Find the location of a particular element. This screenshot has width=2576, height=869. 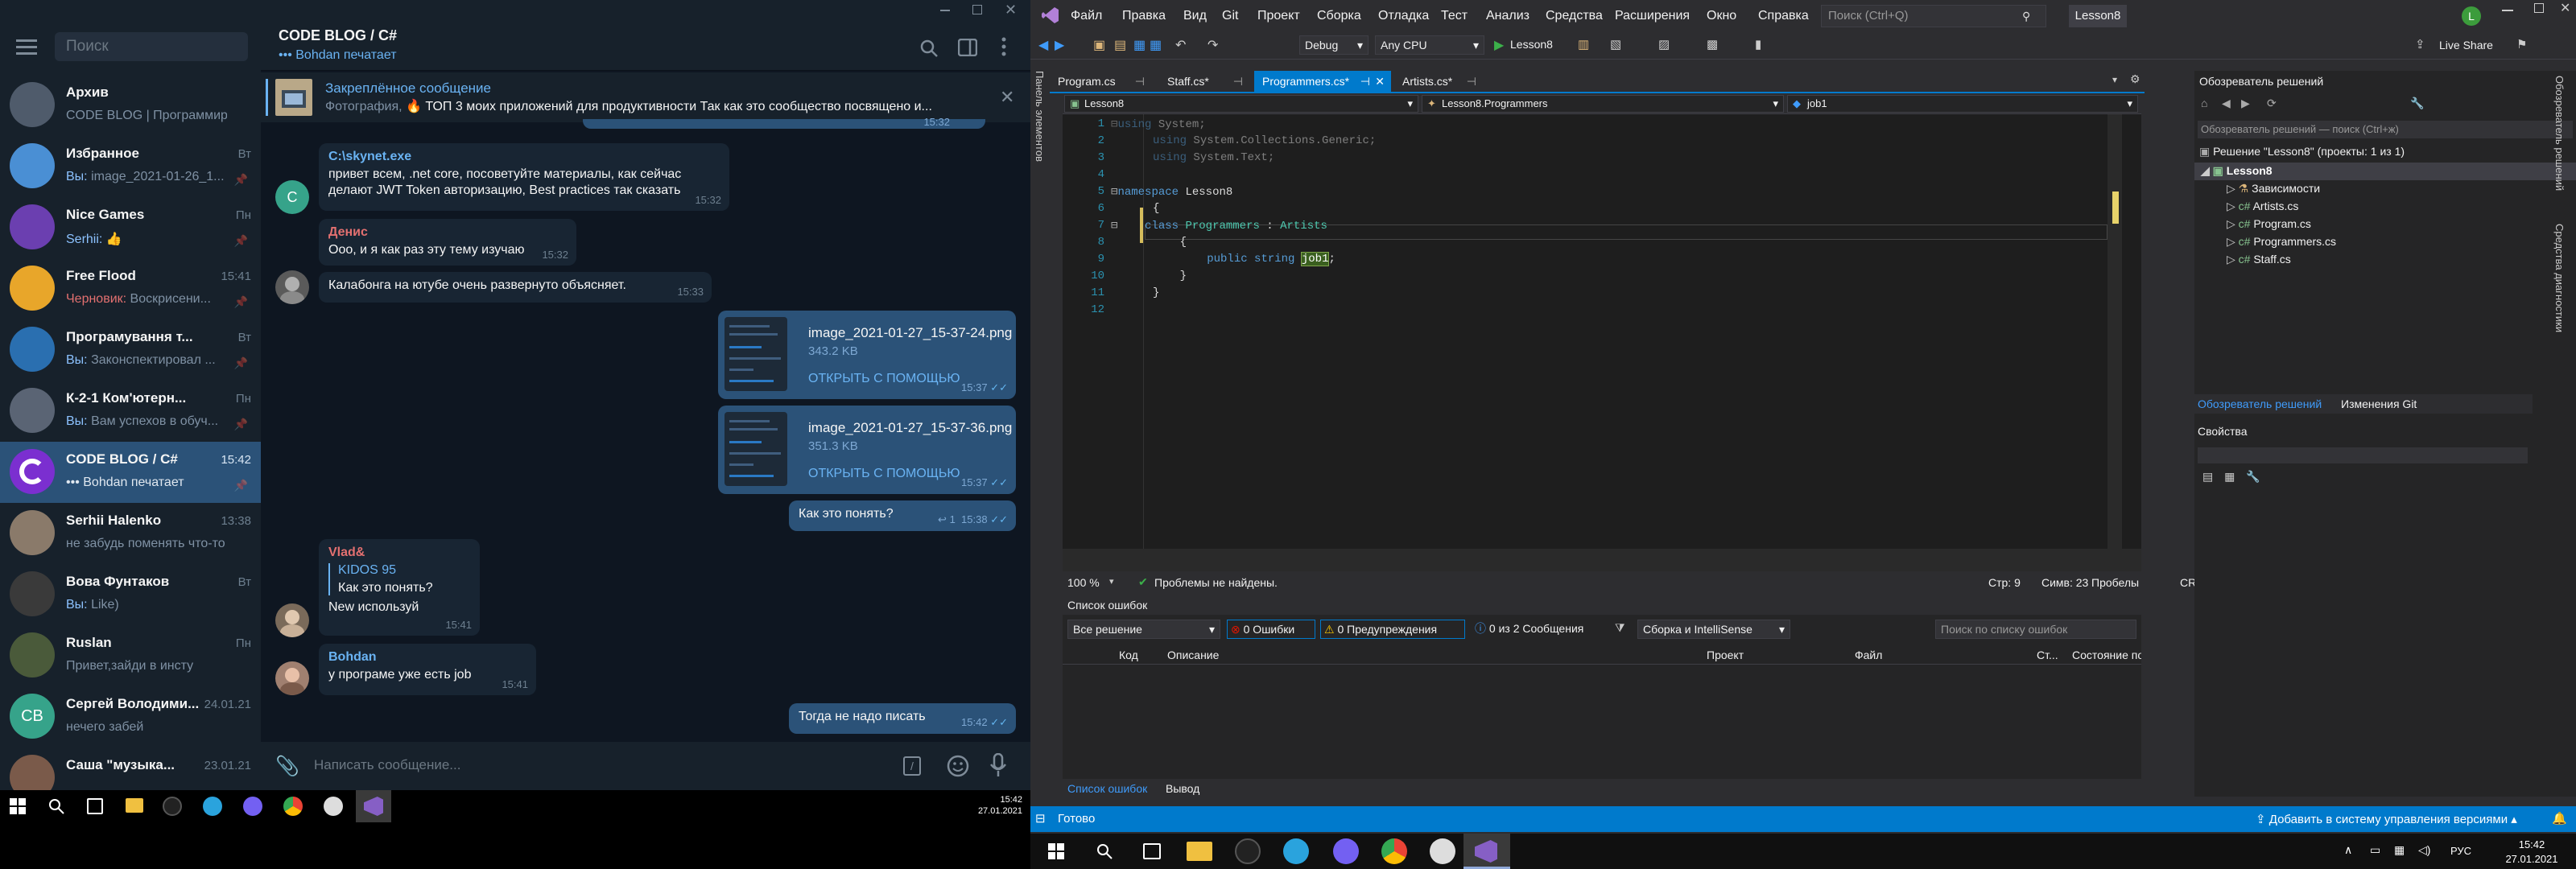

menu-debug: Отладка is located at coordinates (1403, 16).